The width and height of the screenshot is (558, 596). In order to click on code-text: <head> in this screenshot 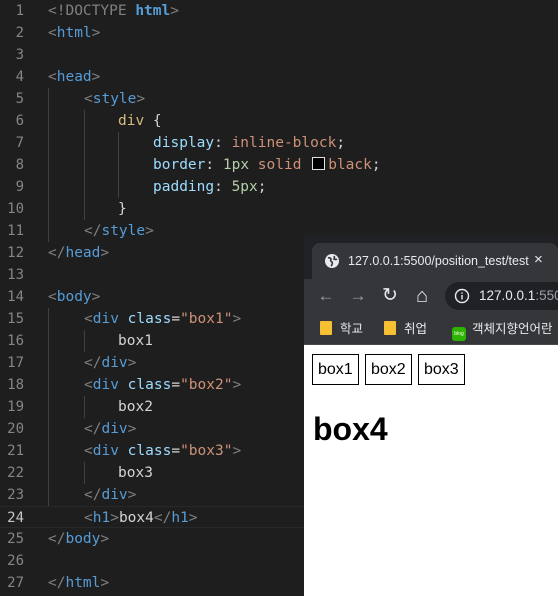, I will do `click(74, 77)`.